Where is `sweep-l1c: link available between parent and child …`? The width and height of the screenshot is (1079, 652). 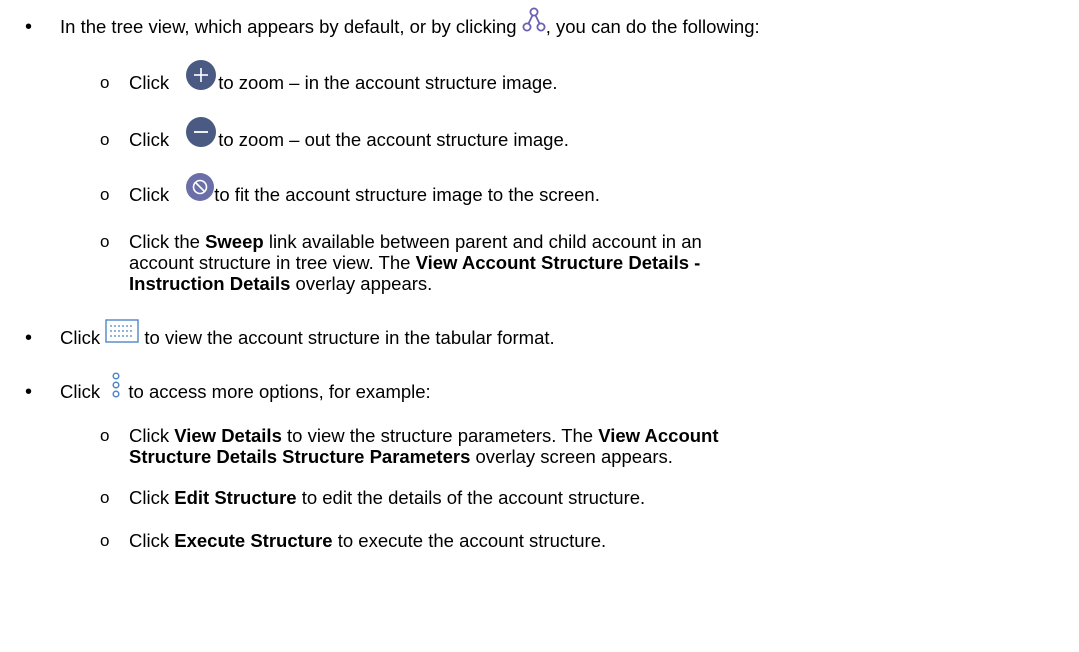 sweep-l1c: link available between parent and child … is located at coordinates (482, 241).